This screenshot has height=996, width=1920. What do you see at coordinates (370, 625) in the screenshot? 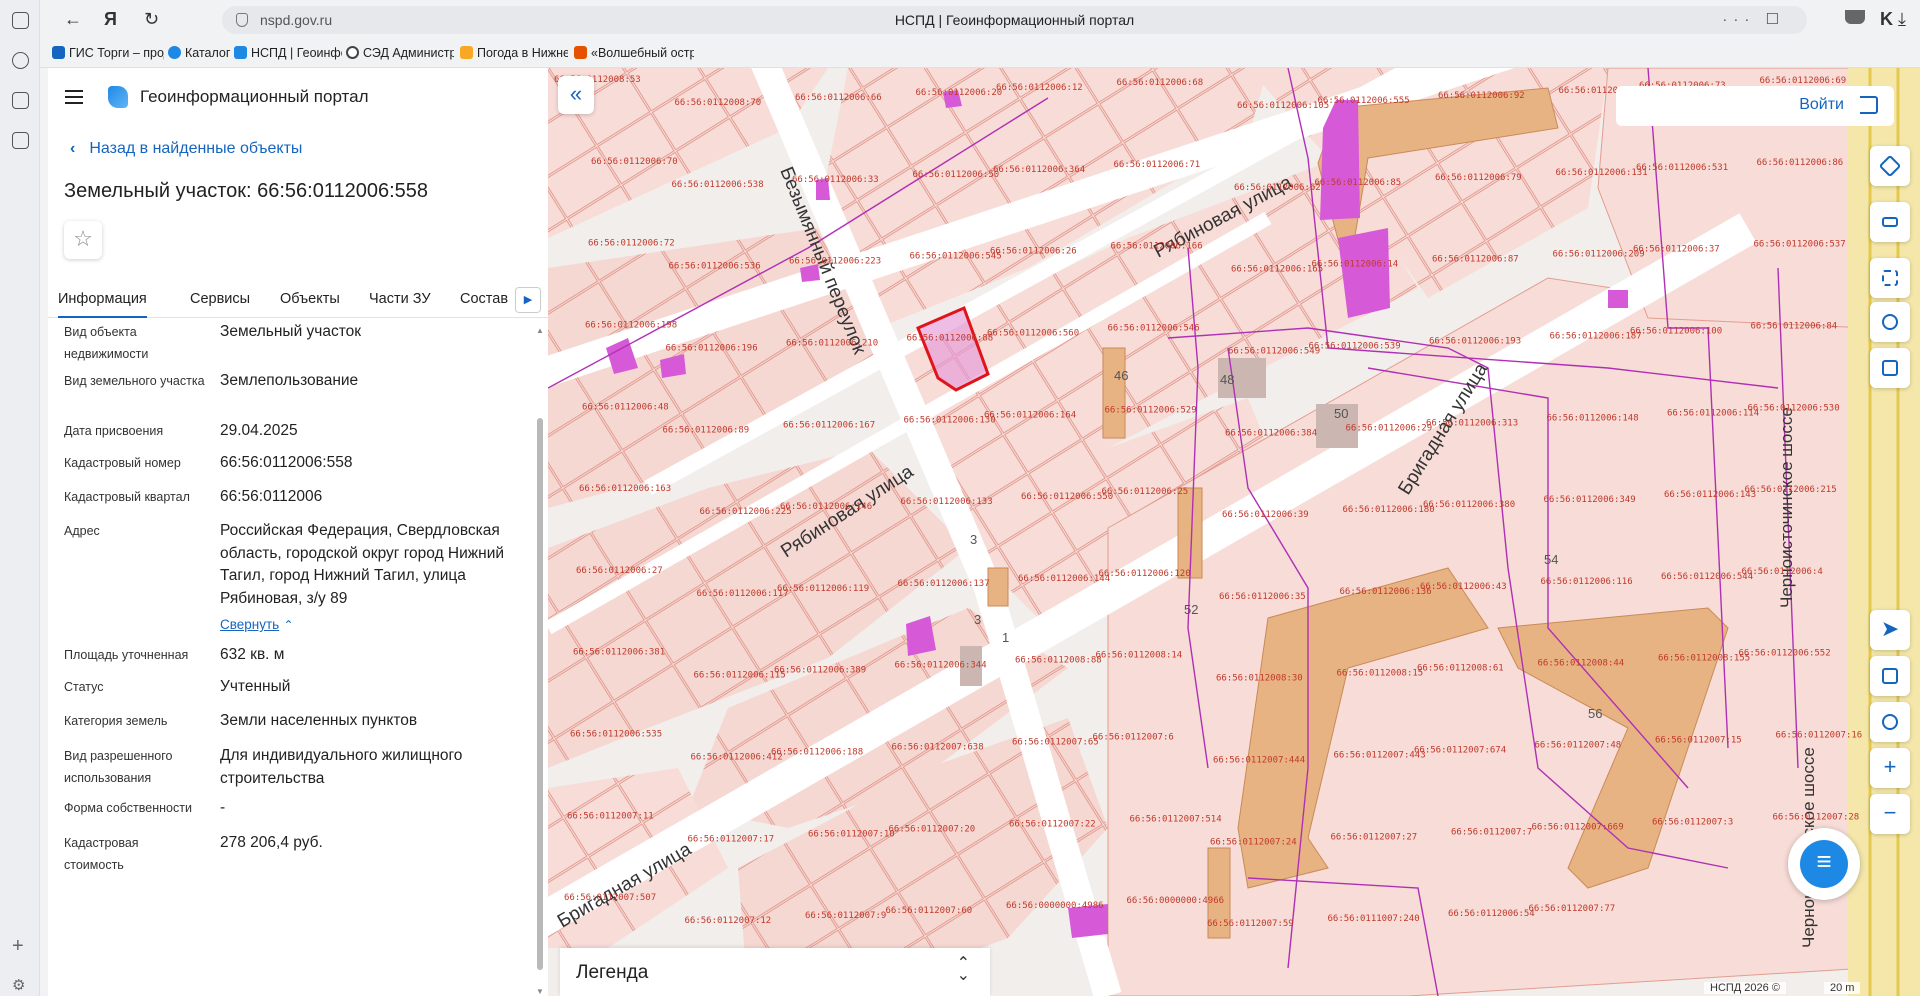
I see `collapse-link: Свернуть ⌃` at bounding box center [370, 625].